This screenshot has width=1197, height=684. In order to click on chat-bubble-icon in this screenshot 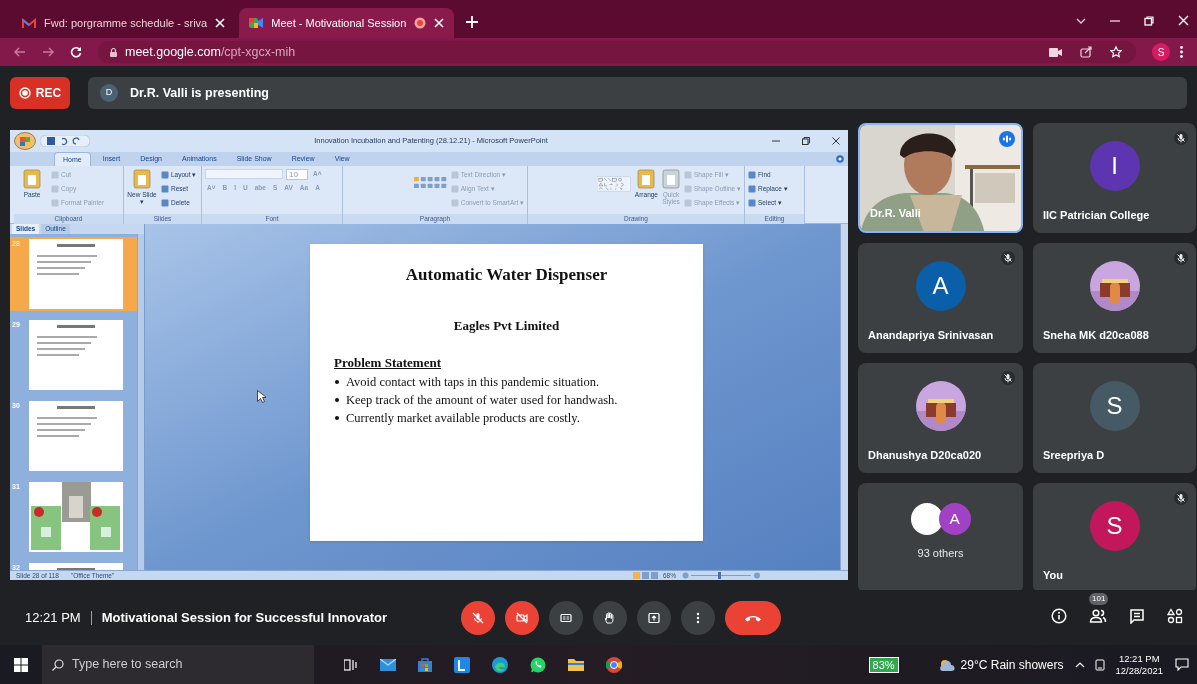, I will do `click(538, 664)`.